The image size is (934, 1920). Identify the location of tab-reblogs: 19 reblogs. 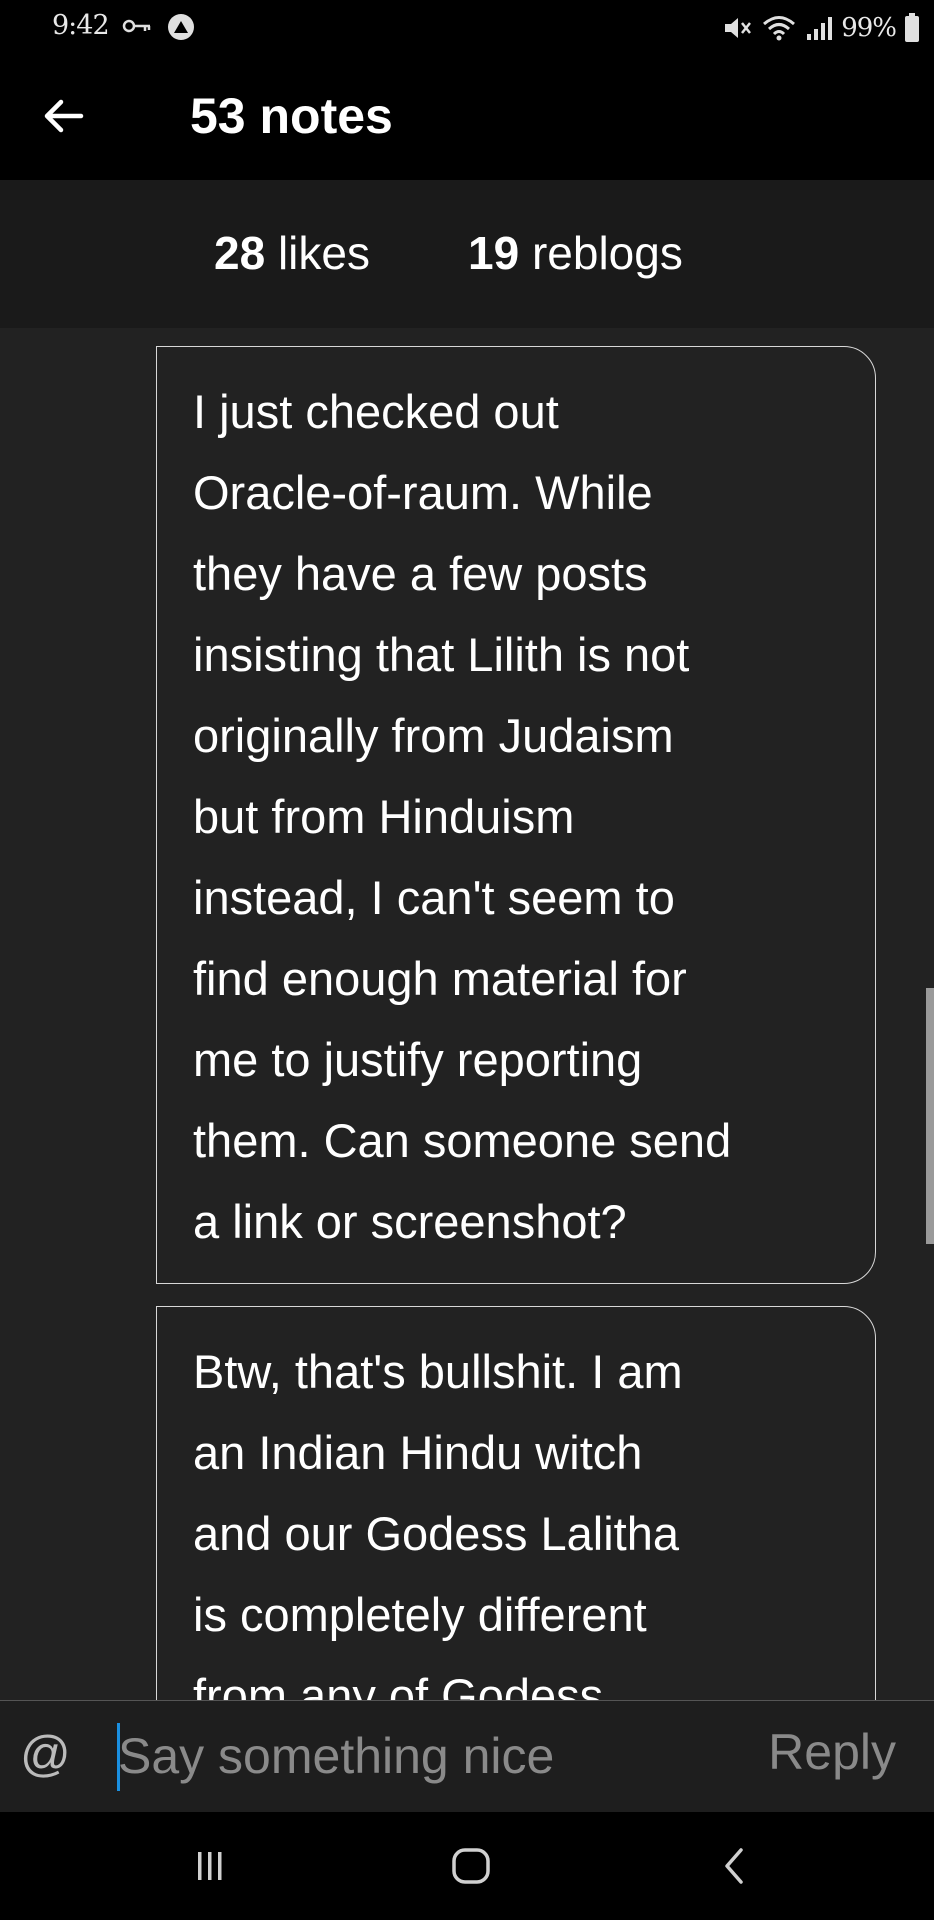
(575, 253).